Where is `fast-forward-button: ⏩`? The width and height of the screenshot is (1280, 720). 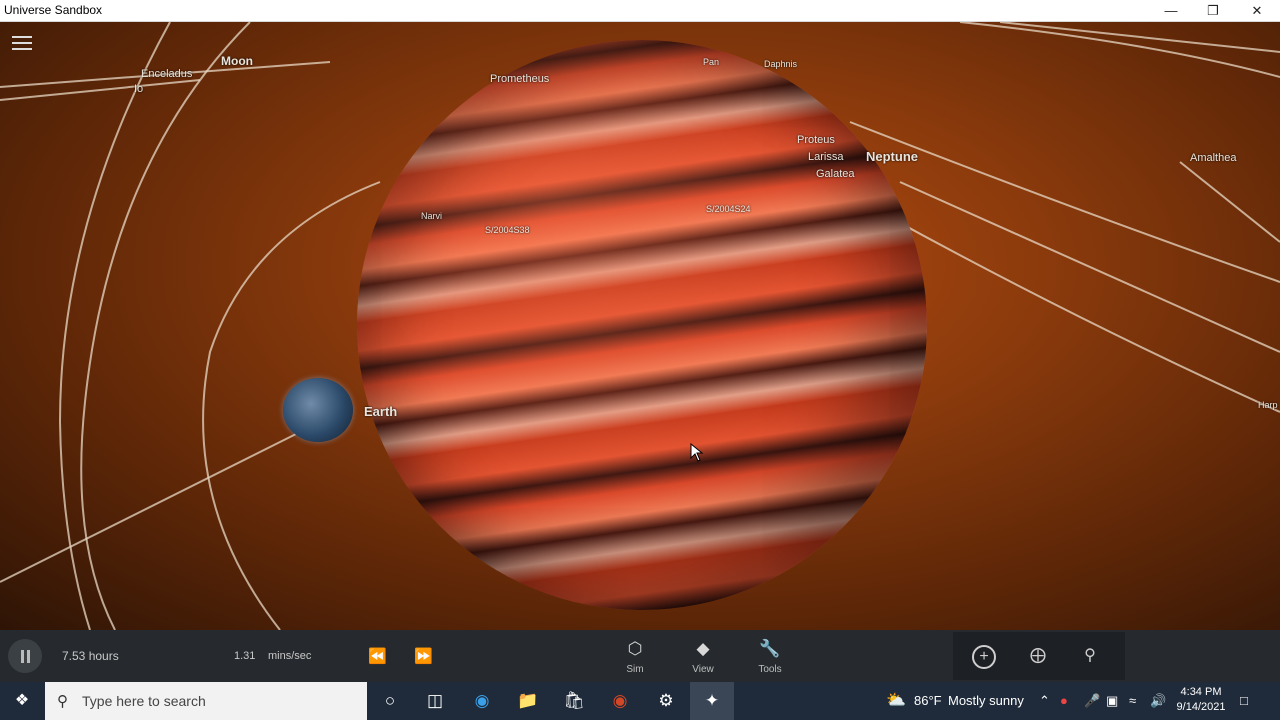 fast-forward-button: ⏩ is located at coordinates (423, 656).